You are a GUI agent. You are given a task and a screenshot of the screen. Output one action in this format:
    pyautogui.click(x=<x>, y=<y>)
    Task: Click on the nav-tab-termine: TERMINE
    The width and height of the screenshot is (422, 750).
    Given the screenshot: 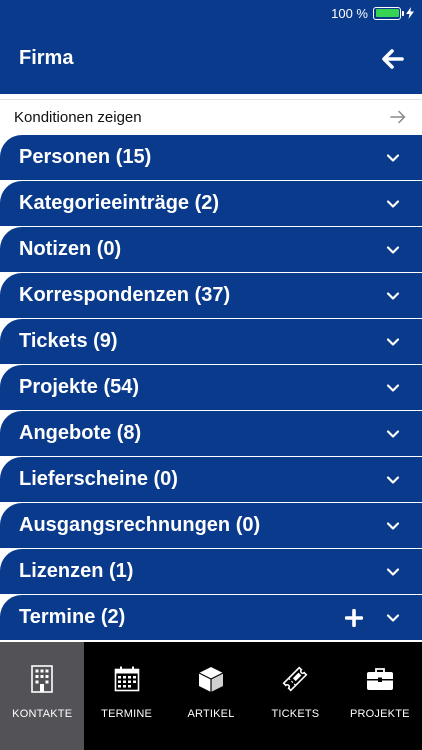 What is the action you would take?
    pyautogui.click(x=126, y=696)
    